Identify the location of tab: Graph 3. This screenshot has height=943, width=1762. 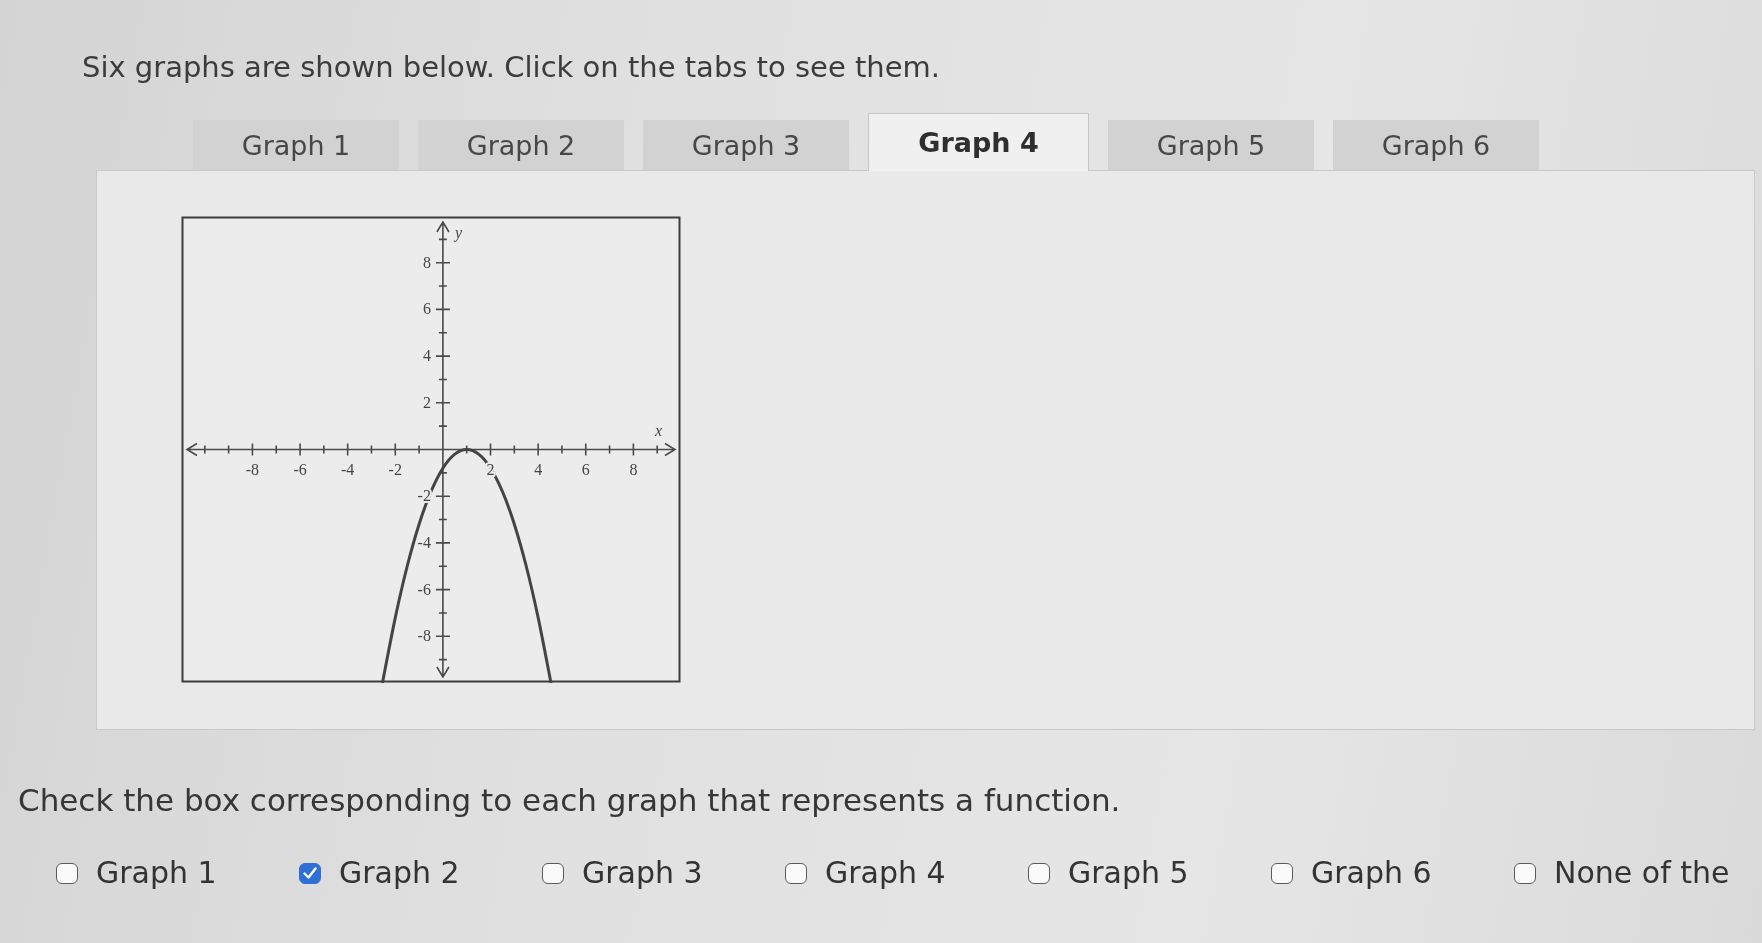
(746, 145).